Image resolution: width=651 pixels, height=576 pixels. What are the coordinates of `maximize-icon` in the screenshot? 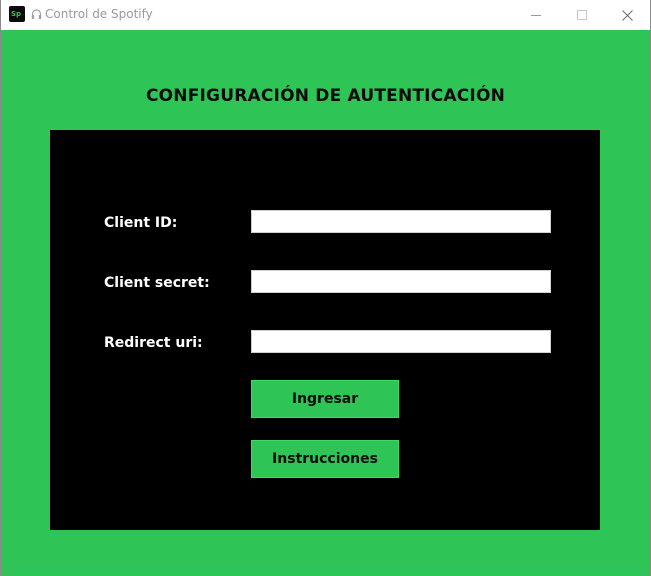 It's located at (582, 15).